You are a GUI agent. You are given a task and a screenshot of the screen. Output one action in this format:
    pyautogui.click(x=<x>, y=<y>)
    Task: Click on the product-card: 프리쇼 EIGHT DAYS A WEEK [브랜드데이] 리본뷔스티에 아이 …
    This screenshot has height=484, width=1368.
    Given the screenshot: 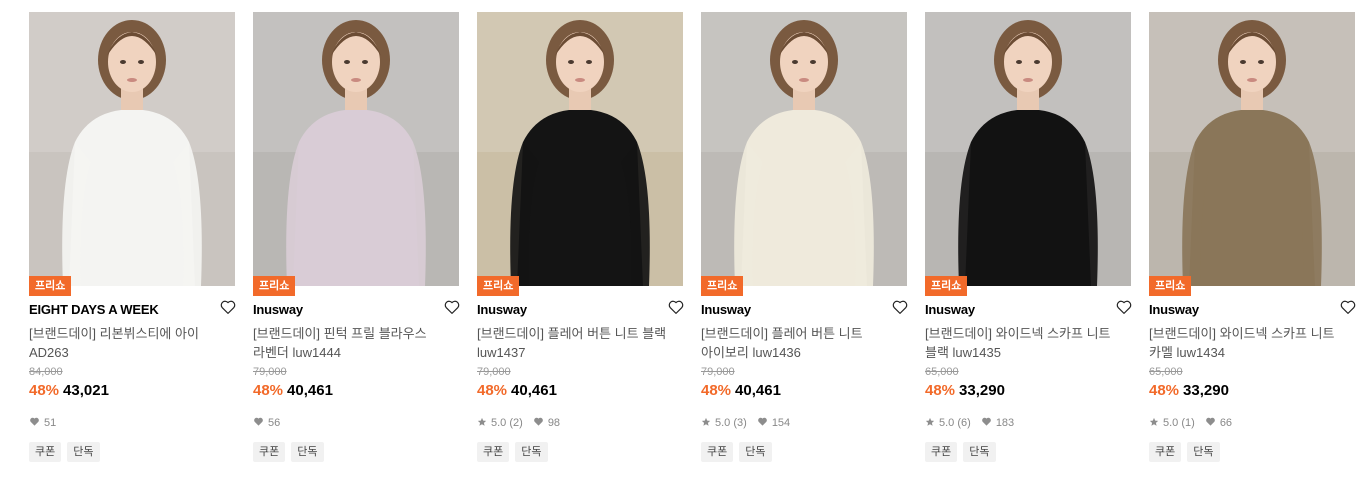 What is the action you would take?
    pyautogui.click(x=132, y=237)
    